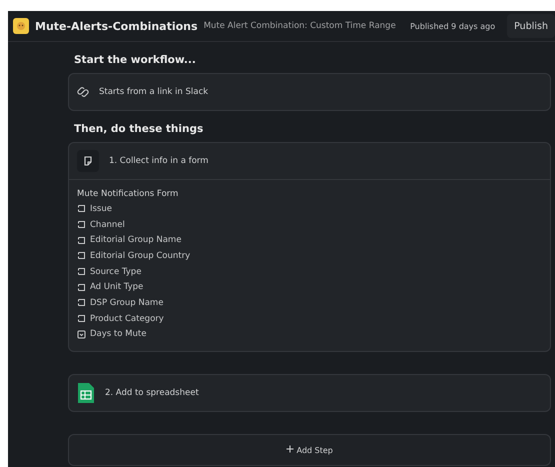 Image resolution: width=555 pixels, height=467 pixels. What do you see at coordinates (127, 303) in the screenshot?
I see `form-field-label: DSP Group Name` at bounding box center [127, 303].